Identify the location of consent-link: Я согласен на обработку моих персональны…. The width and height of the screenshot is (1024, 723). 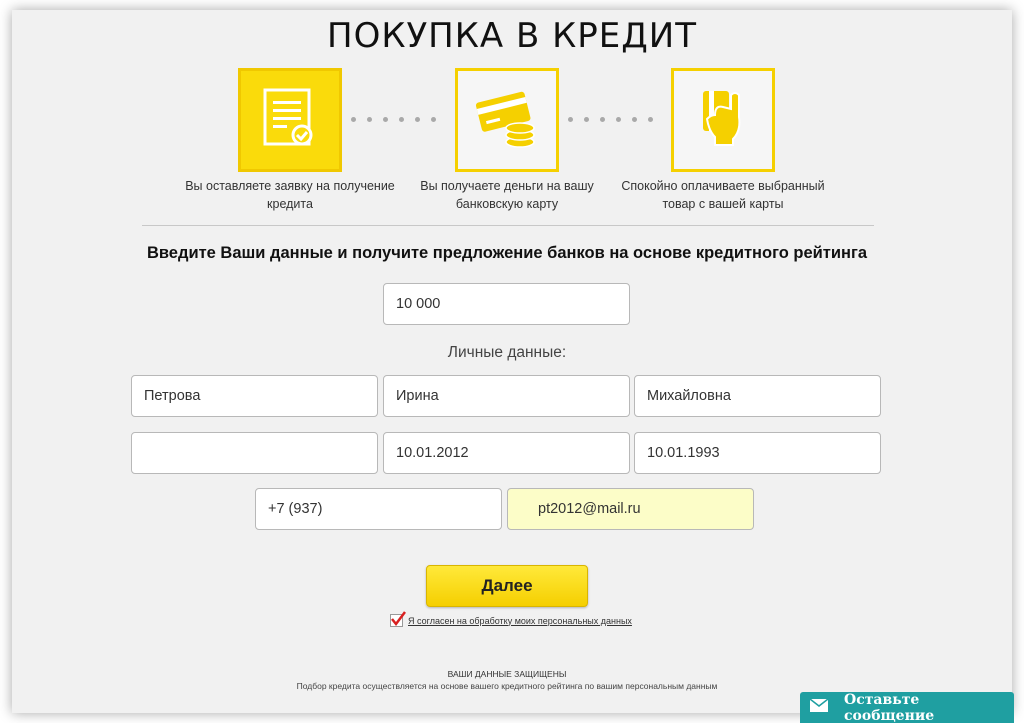
(520, 621).